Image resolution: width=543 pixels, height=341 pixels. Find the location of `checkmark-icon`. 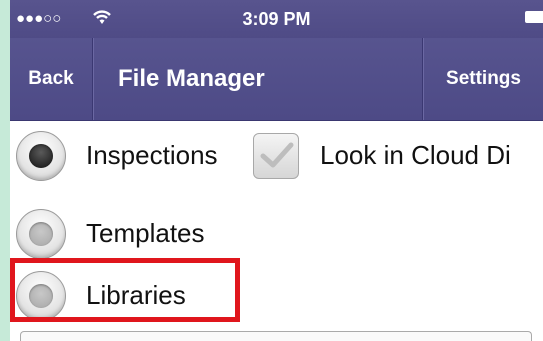

checkmark-icon is located at coordinates (277, 155).